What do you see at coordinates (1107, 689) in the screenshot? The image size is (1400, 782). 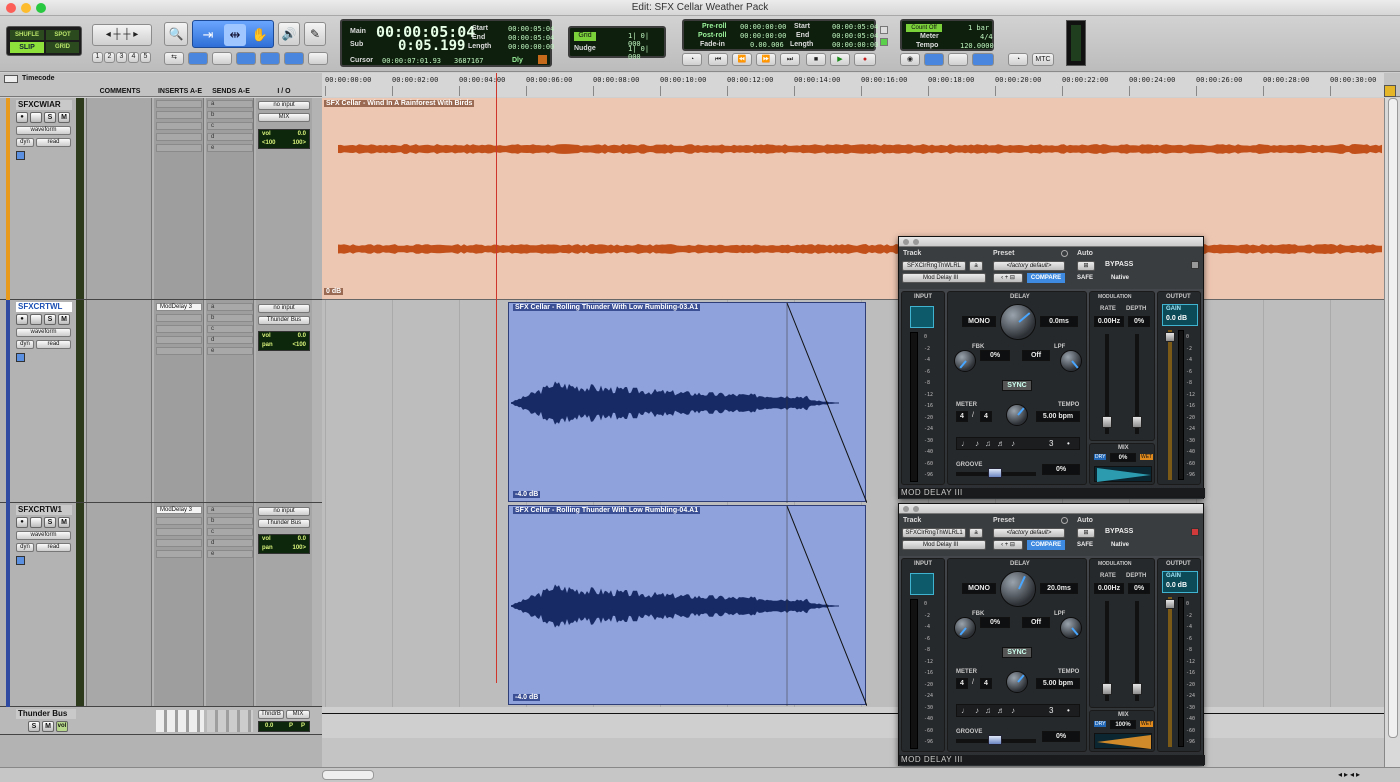 I see `rate-fader` at bounding box center [1107, 689].